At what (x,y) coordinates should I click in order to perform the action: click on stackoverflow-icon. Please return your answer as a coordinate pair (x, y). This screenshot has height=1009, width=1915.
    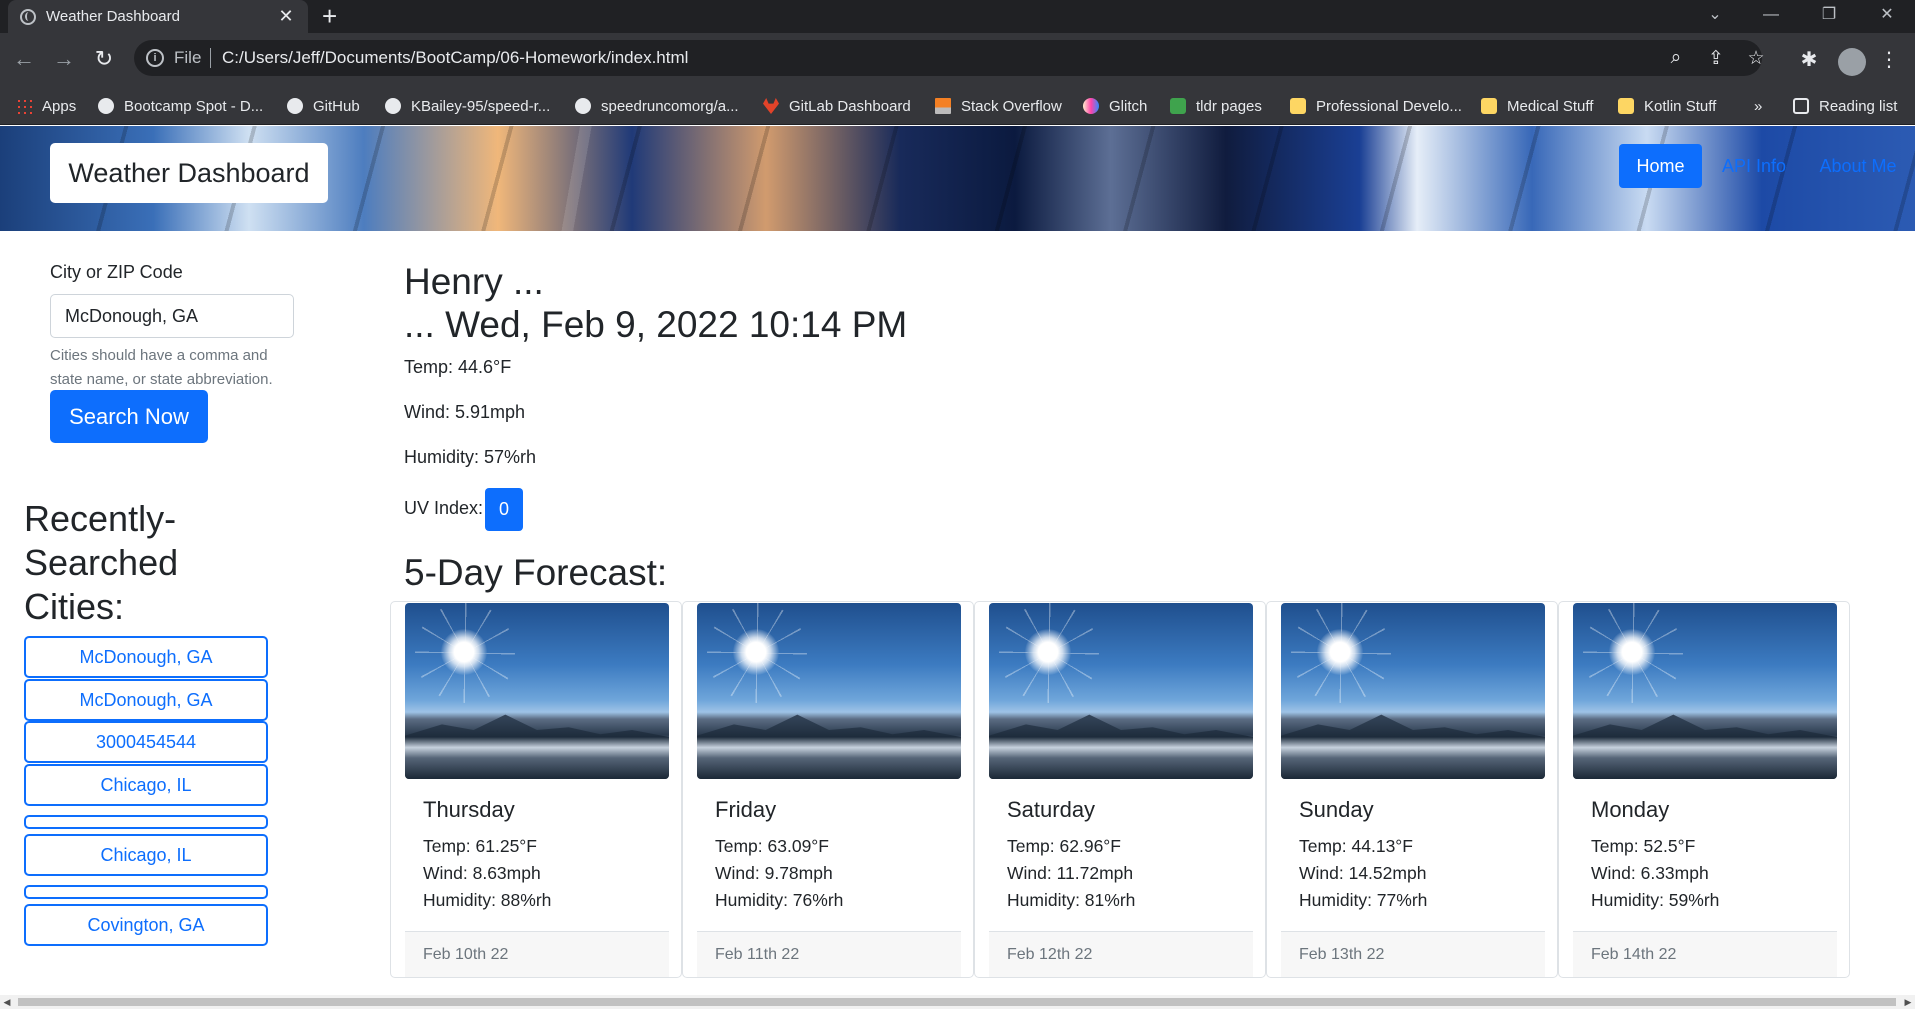
    Looking at the image, I should click on (943, 106).